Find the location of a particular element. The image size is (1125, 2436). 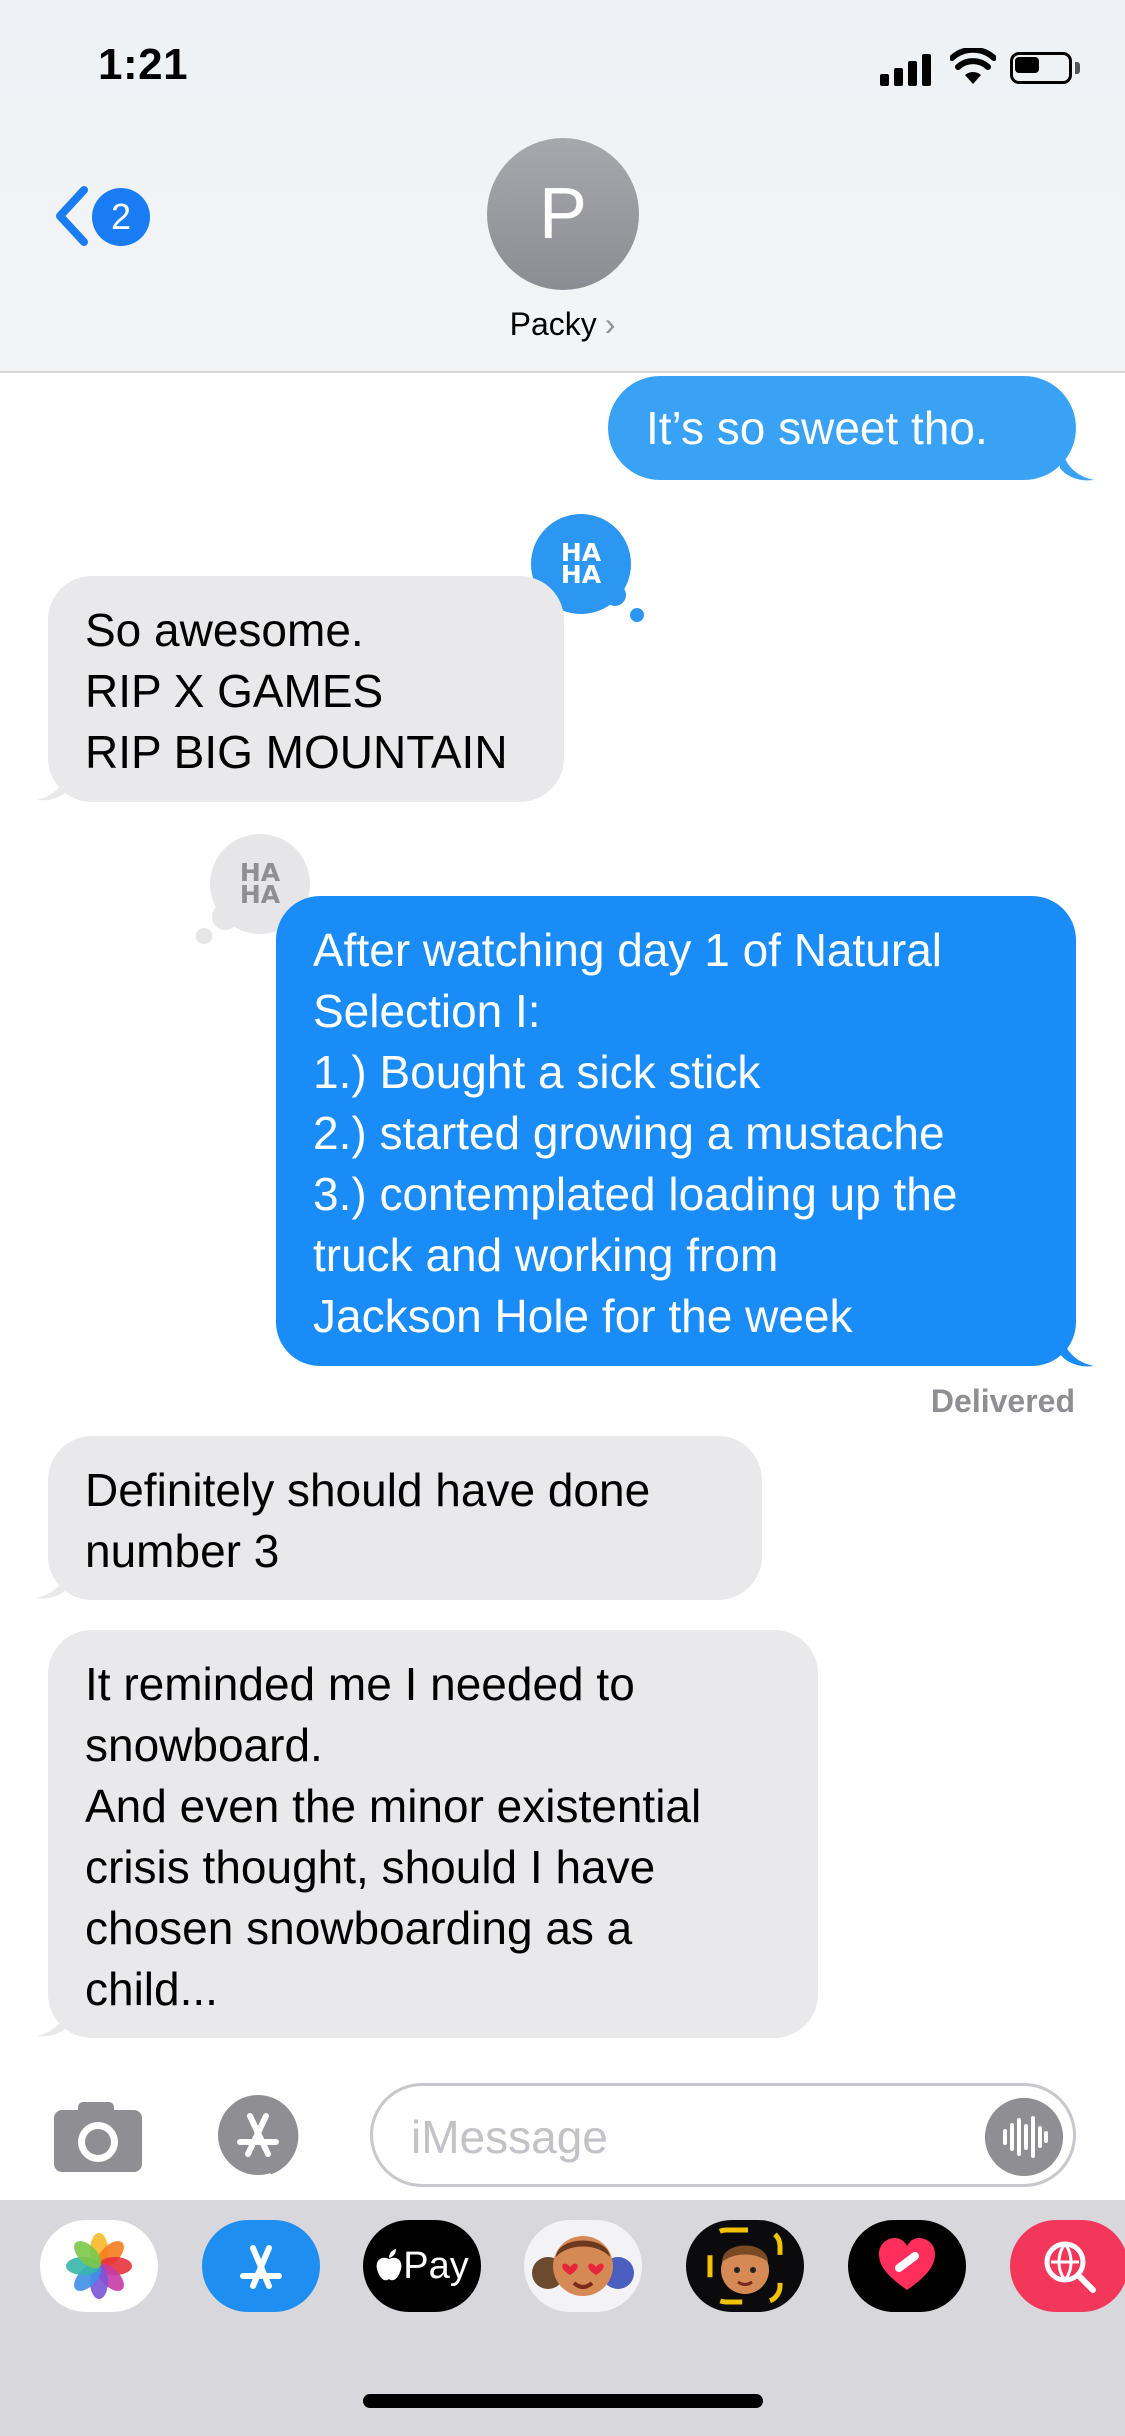

received-message-bubble: Definitely should have done number 3 is located at coordinates (405, 1518).